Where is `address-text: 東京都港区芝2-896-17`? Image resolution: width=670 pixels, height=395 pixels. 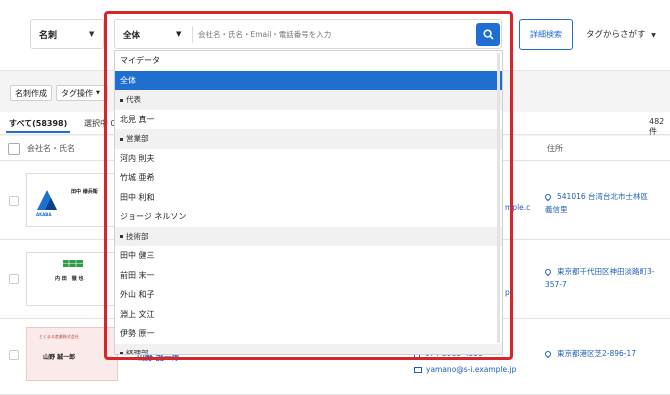 address-text: 東京都港区芝2-896-17 is located at coordinates (597, 353).